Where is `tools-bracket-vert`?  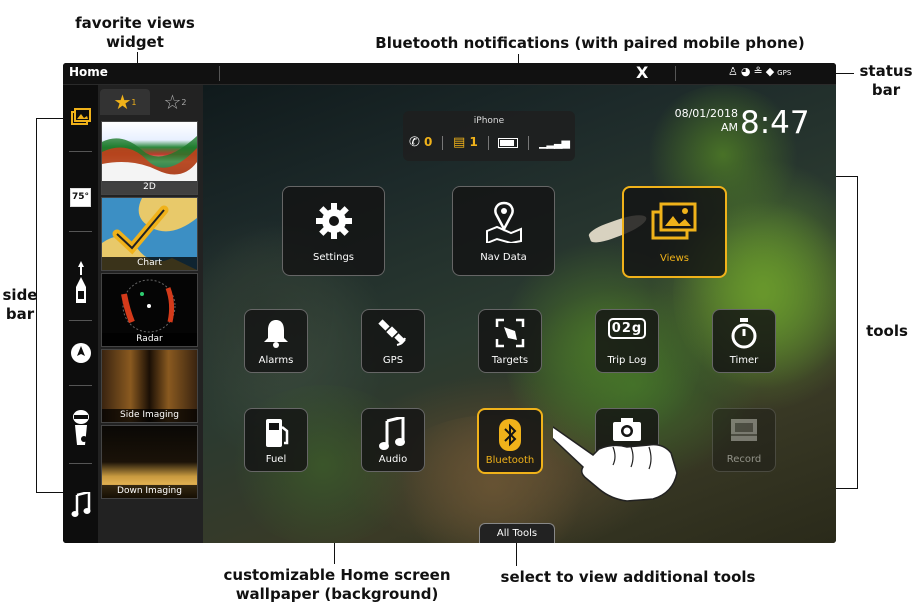 tools-bracket-vert is located at coordinates (857, 332).